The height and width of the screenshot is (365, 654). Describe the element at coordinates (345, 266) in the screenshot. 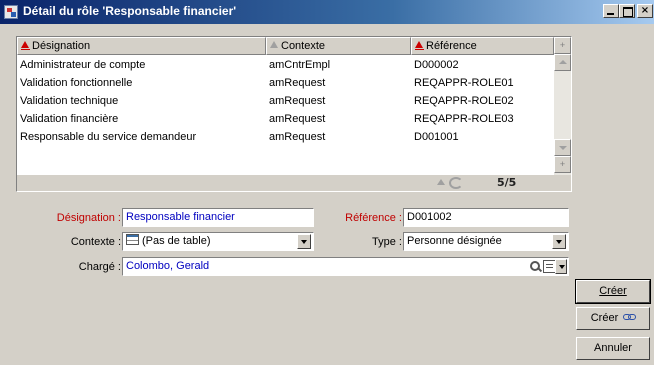

I see `charge-field: Colombo, Gerald` at that location.